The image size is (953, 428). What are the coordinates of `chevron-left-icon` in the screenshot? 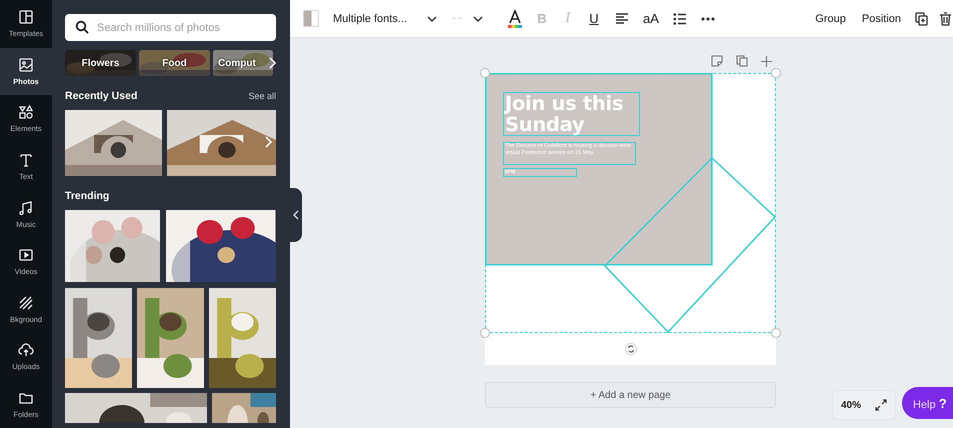 It's located at (296, 215).